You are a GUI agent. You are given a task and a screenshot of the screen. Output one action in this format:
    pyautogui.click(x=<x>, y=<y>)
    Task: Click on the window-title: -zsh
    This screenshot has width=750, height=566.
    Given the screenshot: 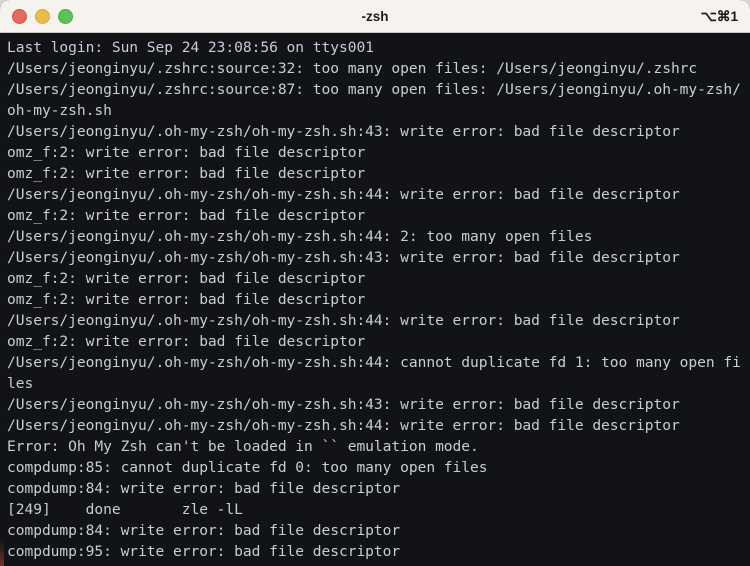 What is the action you would take?
    pyautogui.click(x=375, y=16)
    